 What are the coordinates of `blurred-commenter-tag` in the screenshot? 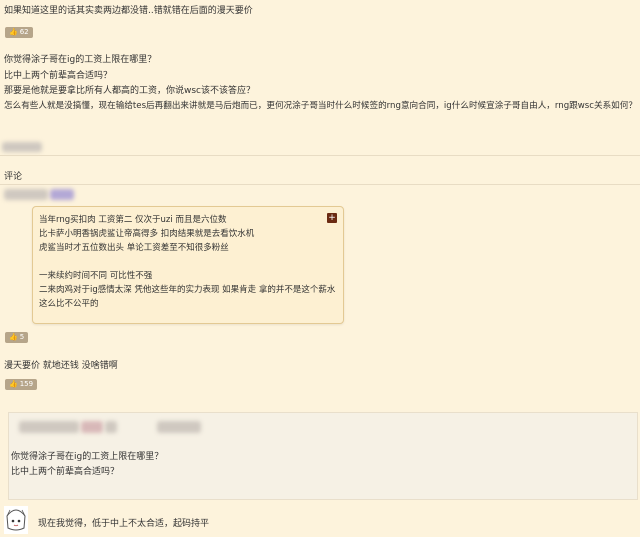 It's located at (62, 194).